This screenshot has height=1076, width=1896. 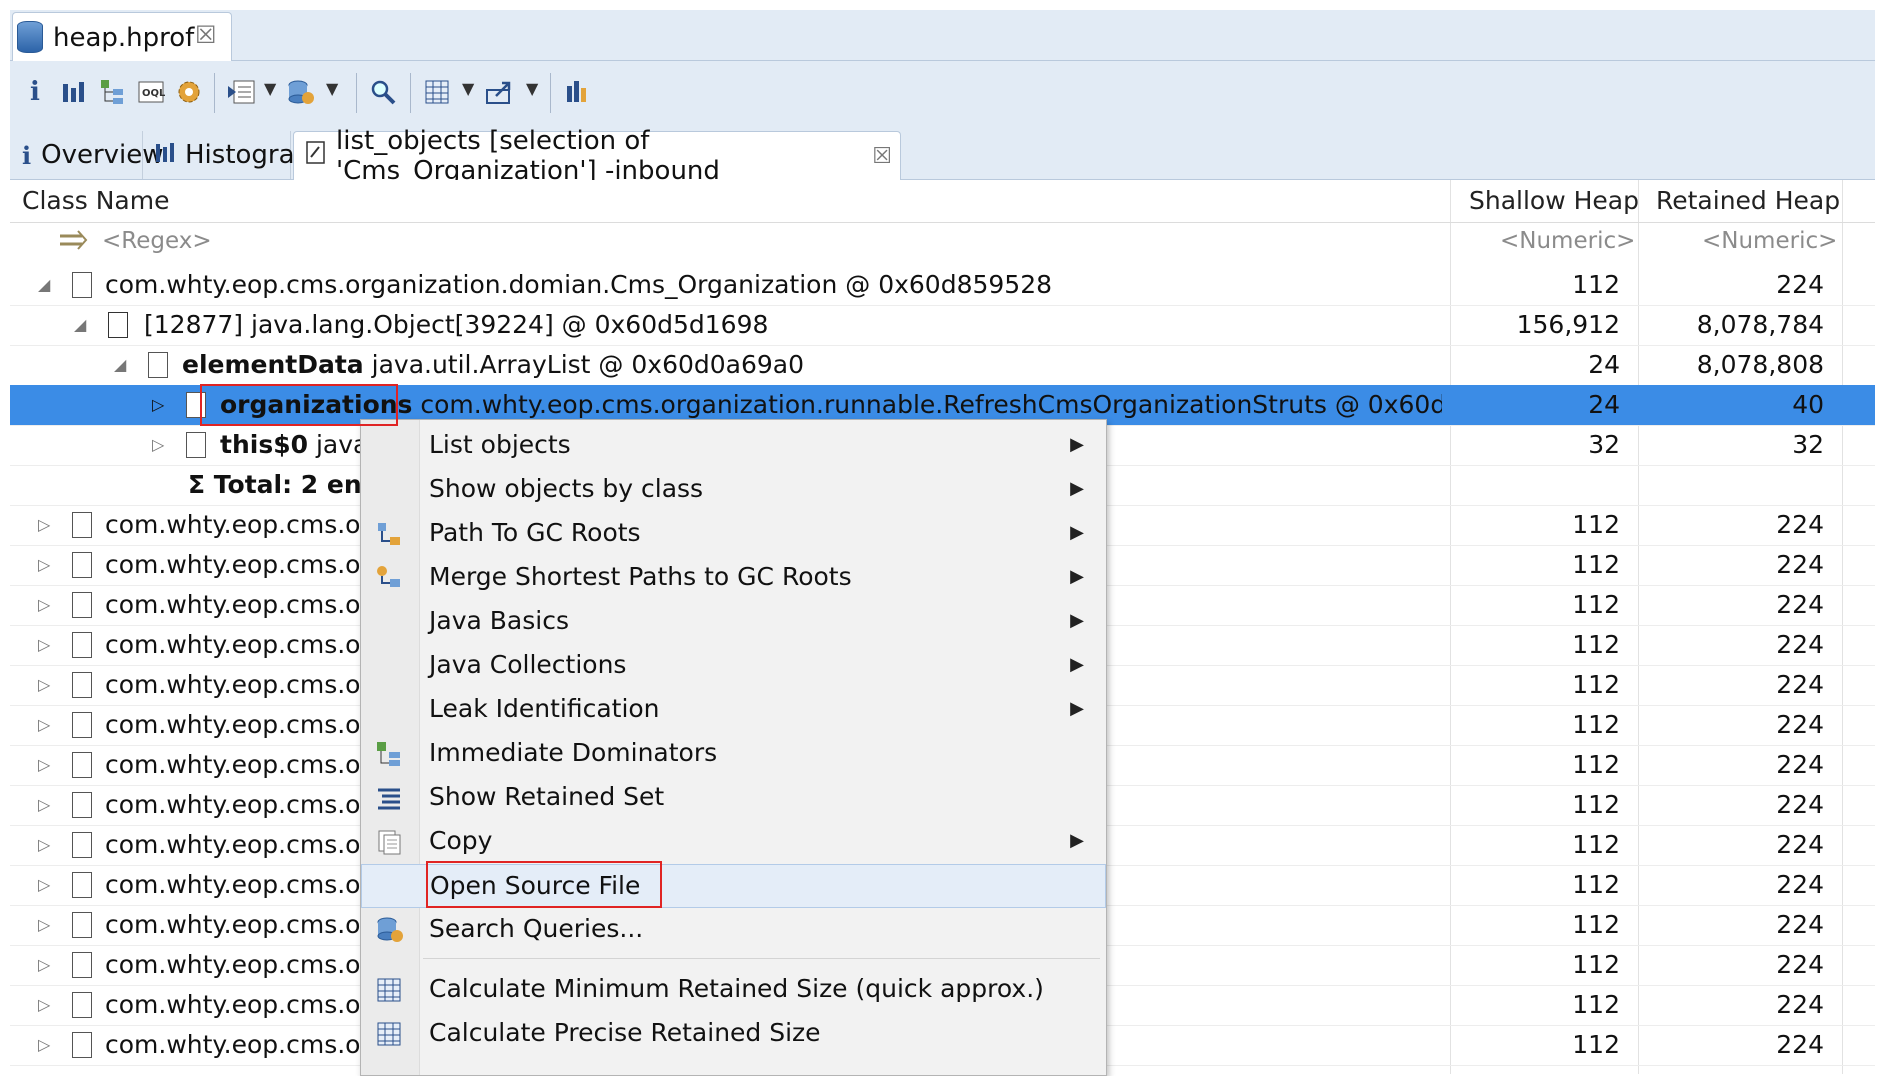 What do you see at coordinates (241, 92) in the screenshot?
I see `query-browser-icon` at bounding box center [241, 92].